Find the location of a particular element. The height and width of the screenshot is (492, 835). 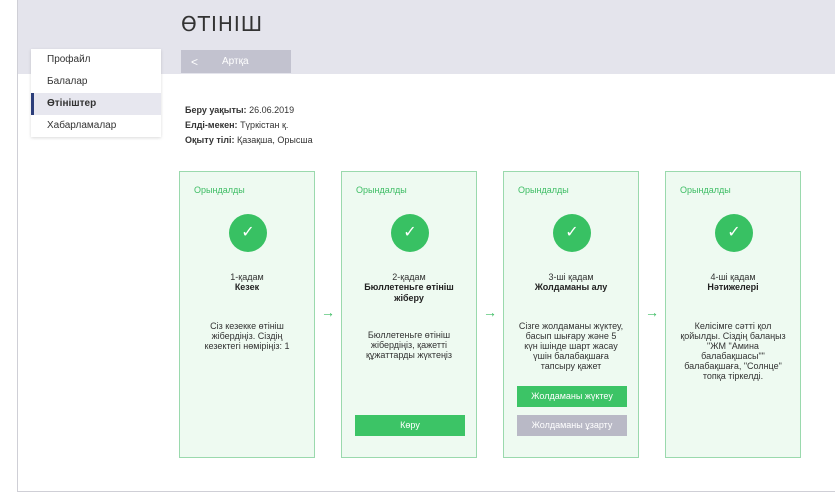

chevron-left-icon: < is located at coordinates (195, 61).